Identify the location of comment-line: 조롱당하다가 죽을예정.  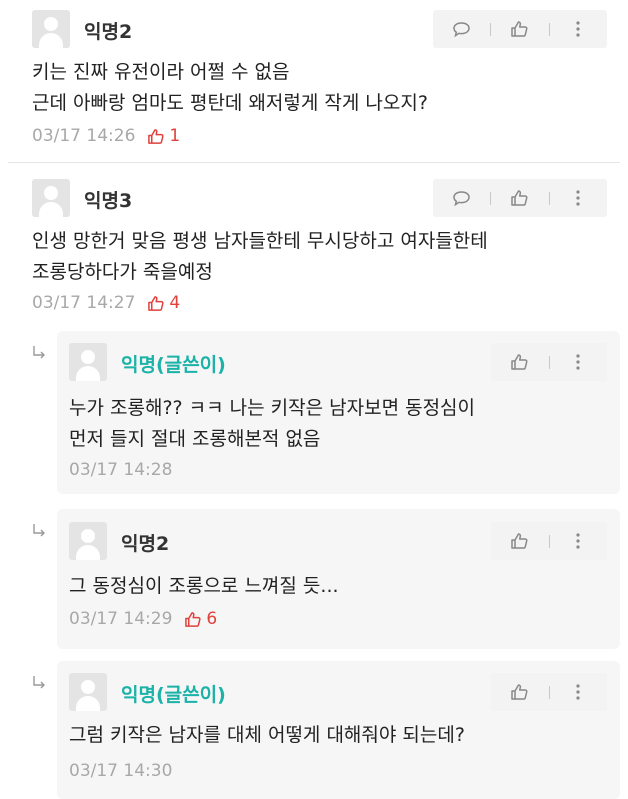
(122, 272).